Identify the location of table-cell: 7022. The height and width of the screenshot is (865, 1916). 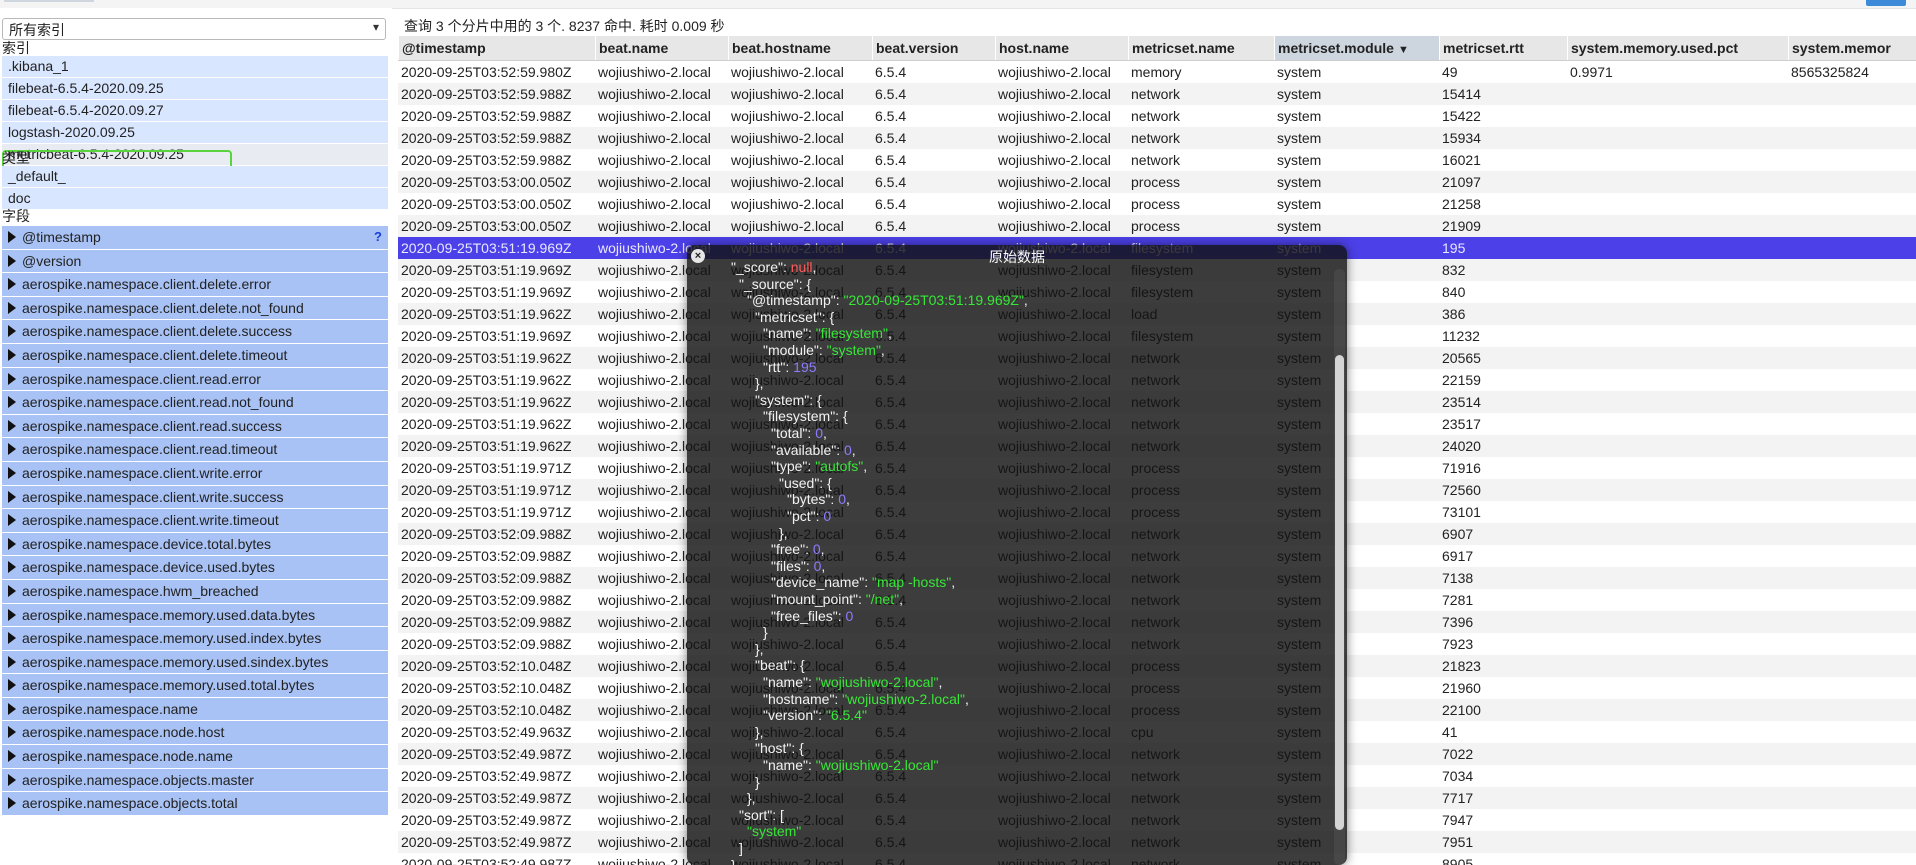
(1458, 754).